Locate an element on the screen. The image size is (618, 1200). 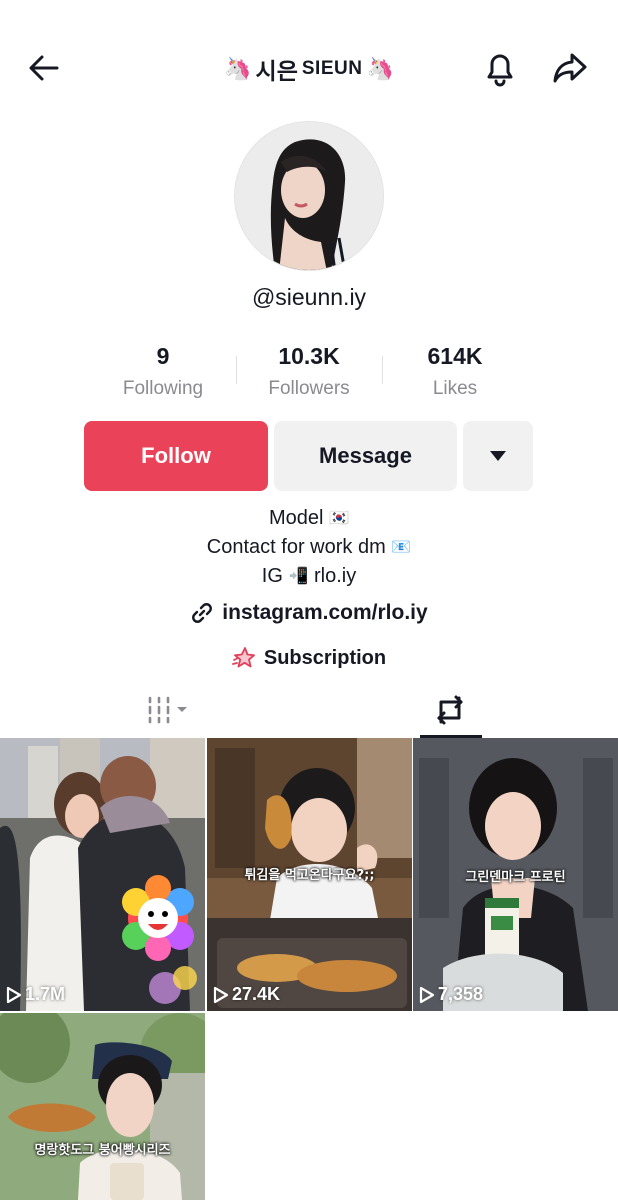
profile-link: instagram.com/rlo.iy is located at coordinates (309, 613).